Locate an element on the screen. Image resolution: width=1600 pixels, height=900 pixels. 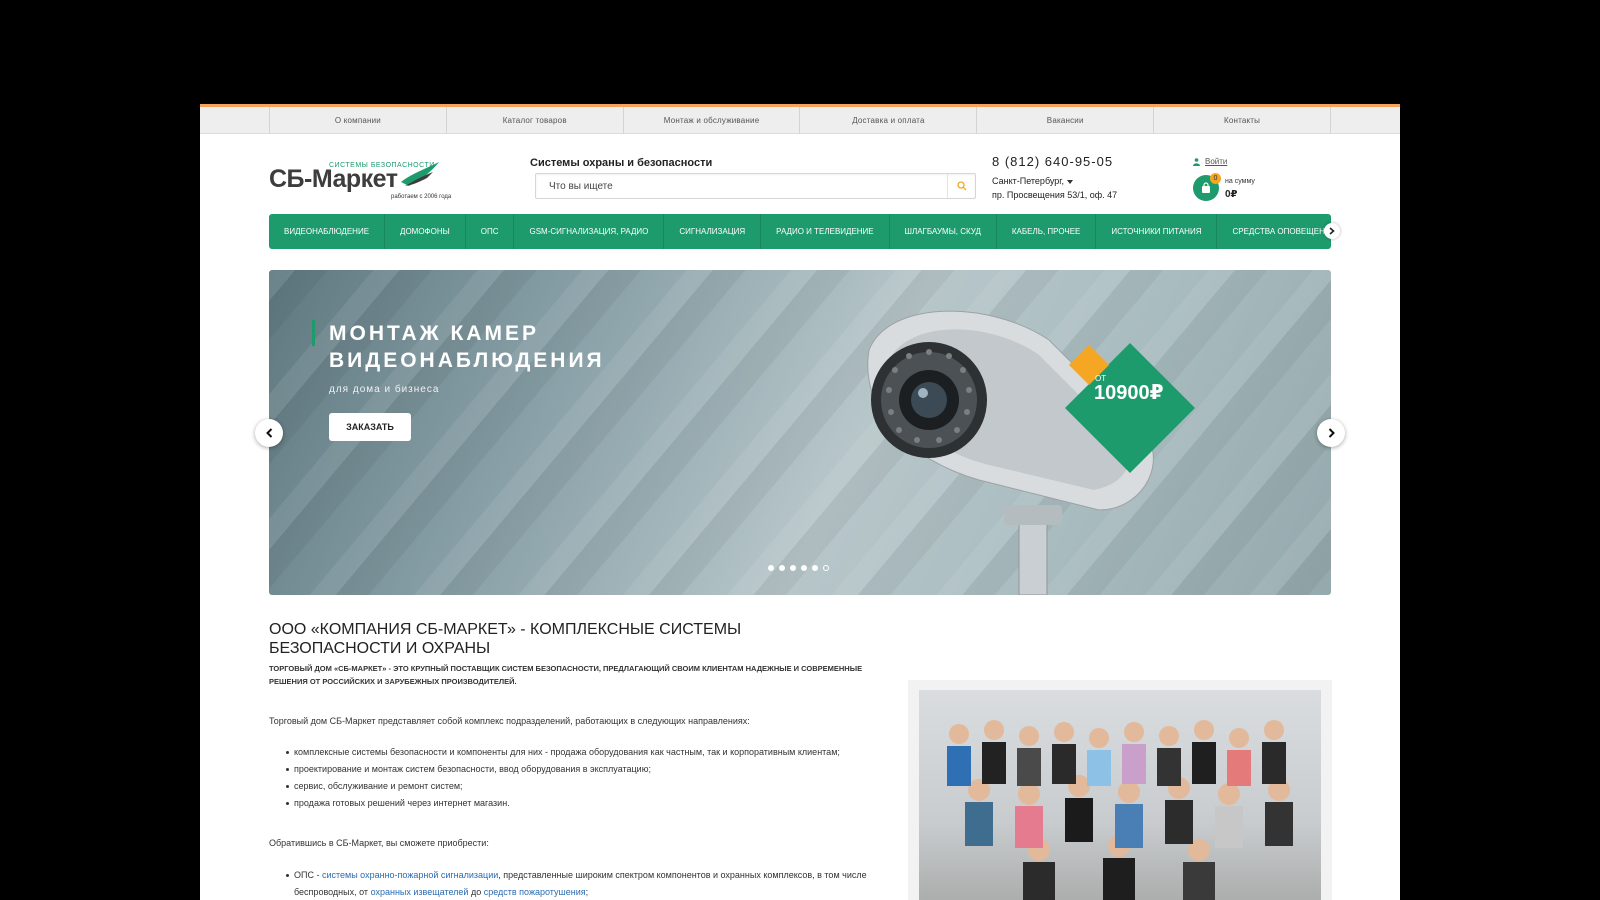
catalog-nav-next-button is located at coordinates (1332, 231).